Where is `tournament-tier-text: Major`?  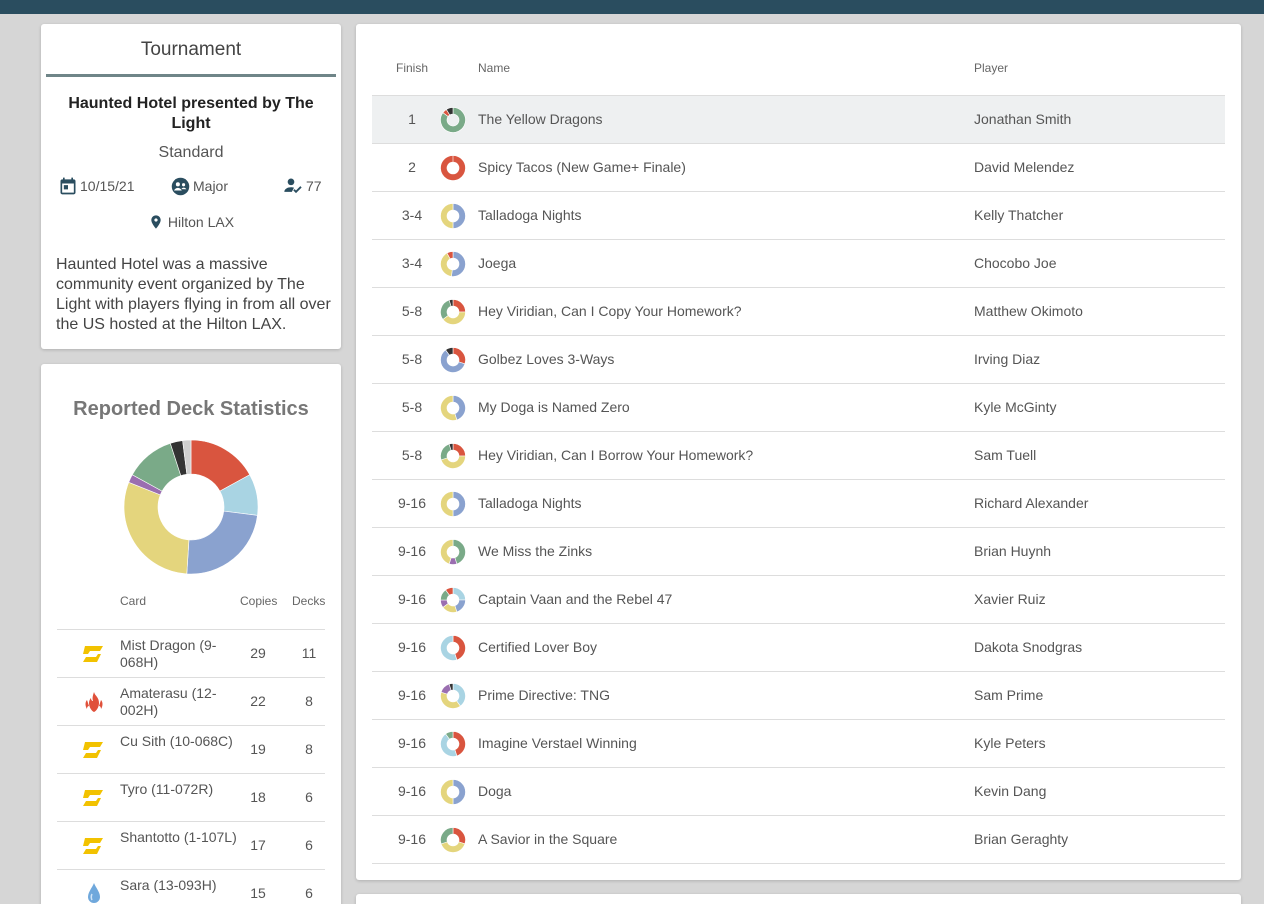 tournament-tier-text: Major is located at coordinates (211, 186).